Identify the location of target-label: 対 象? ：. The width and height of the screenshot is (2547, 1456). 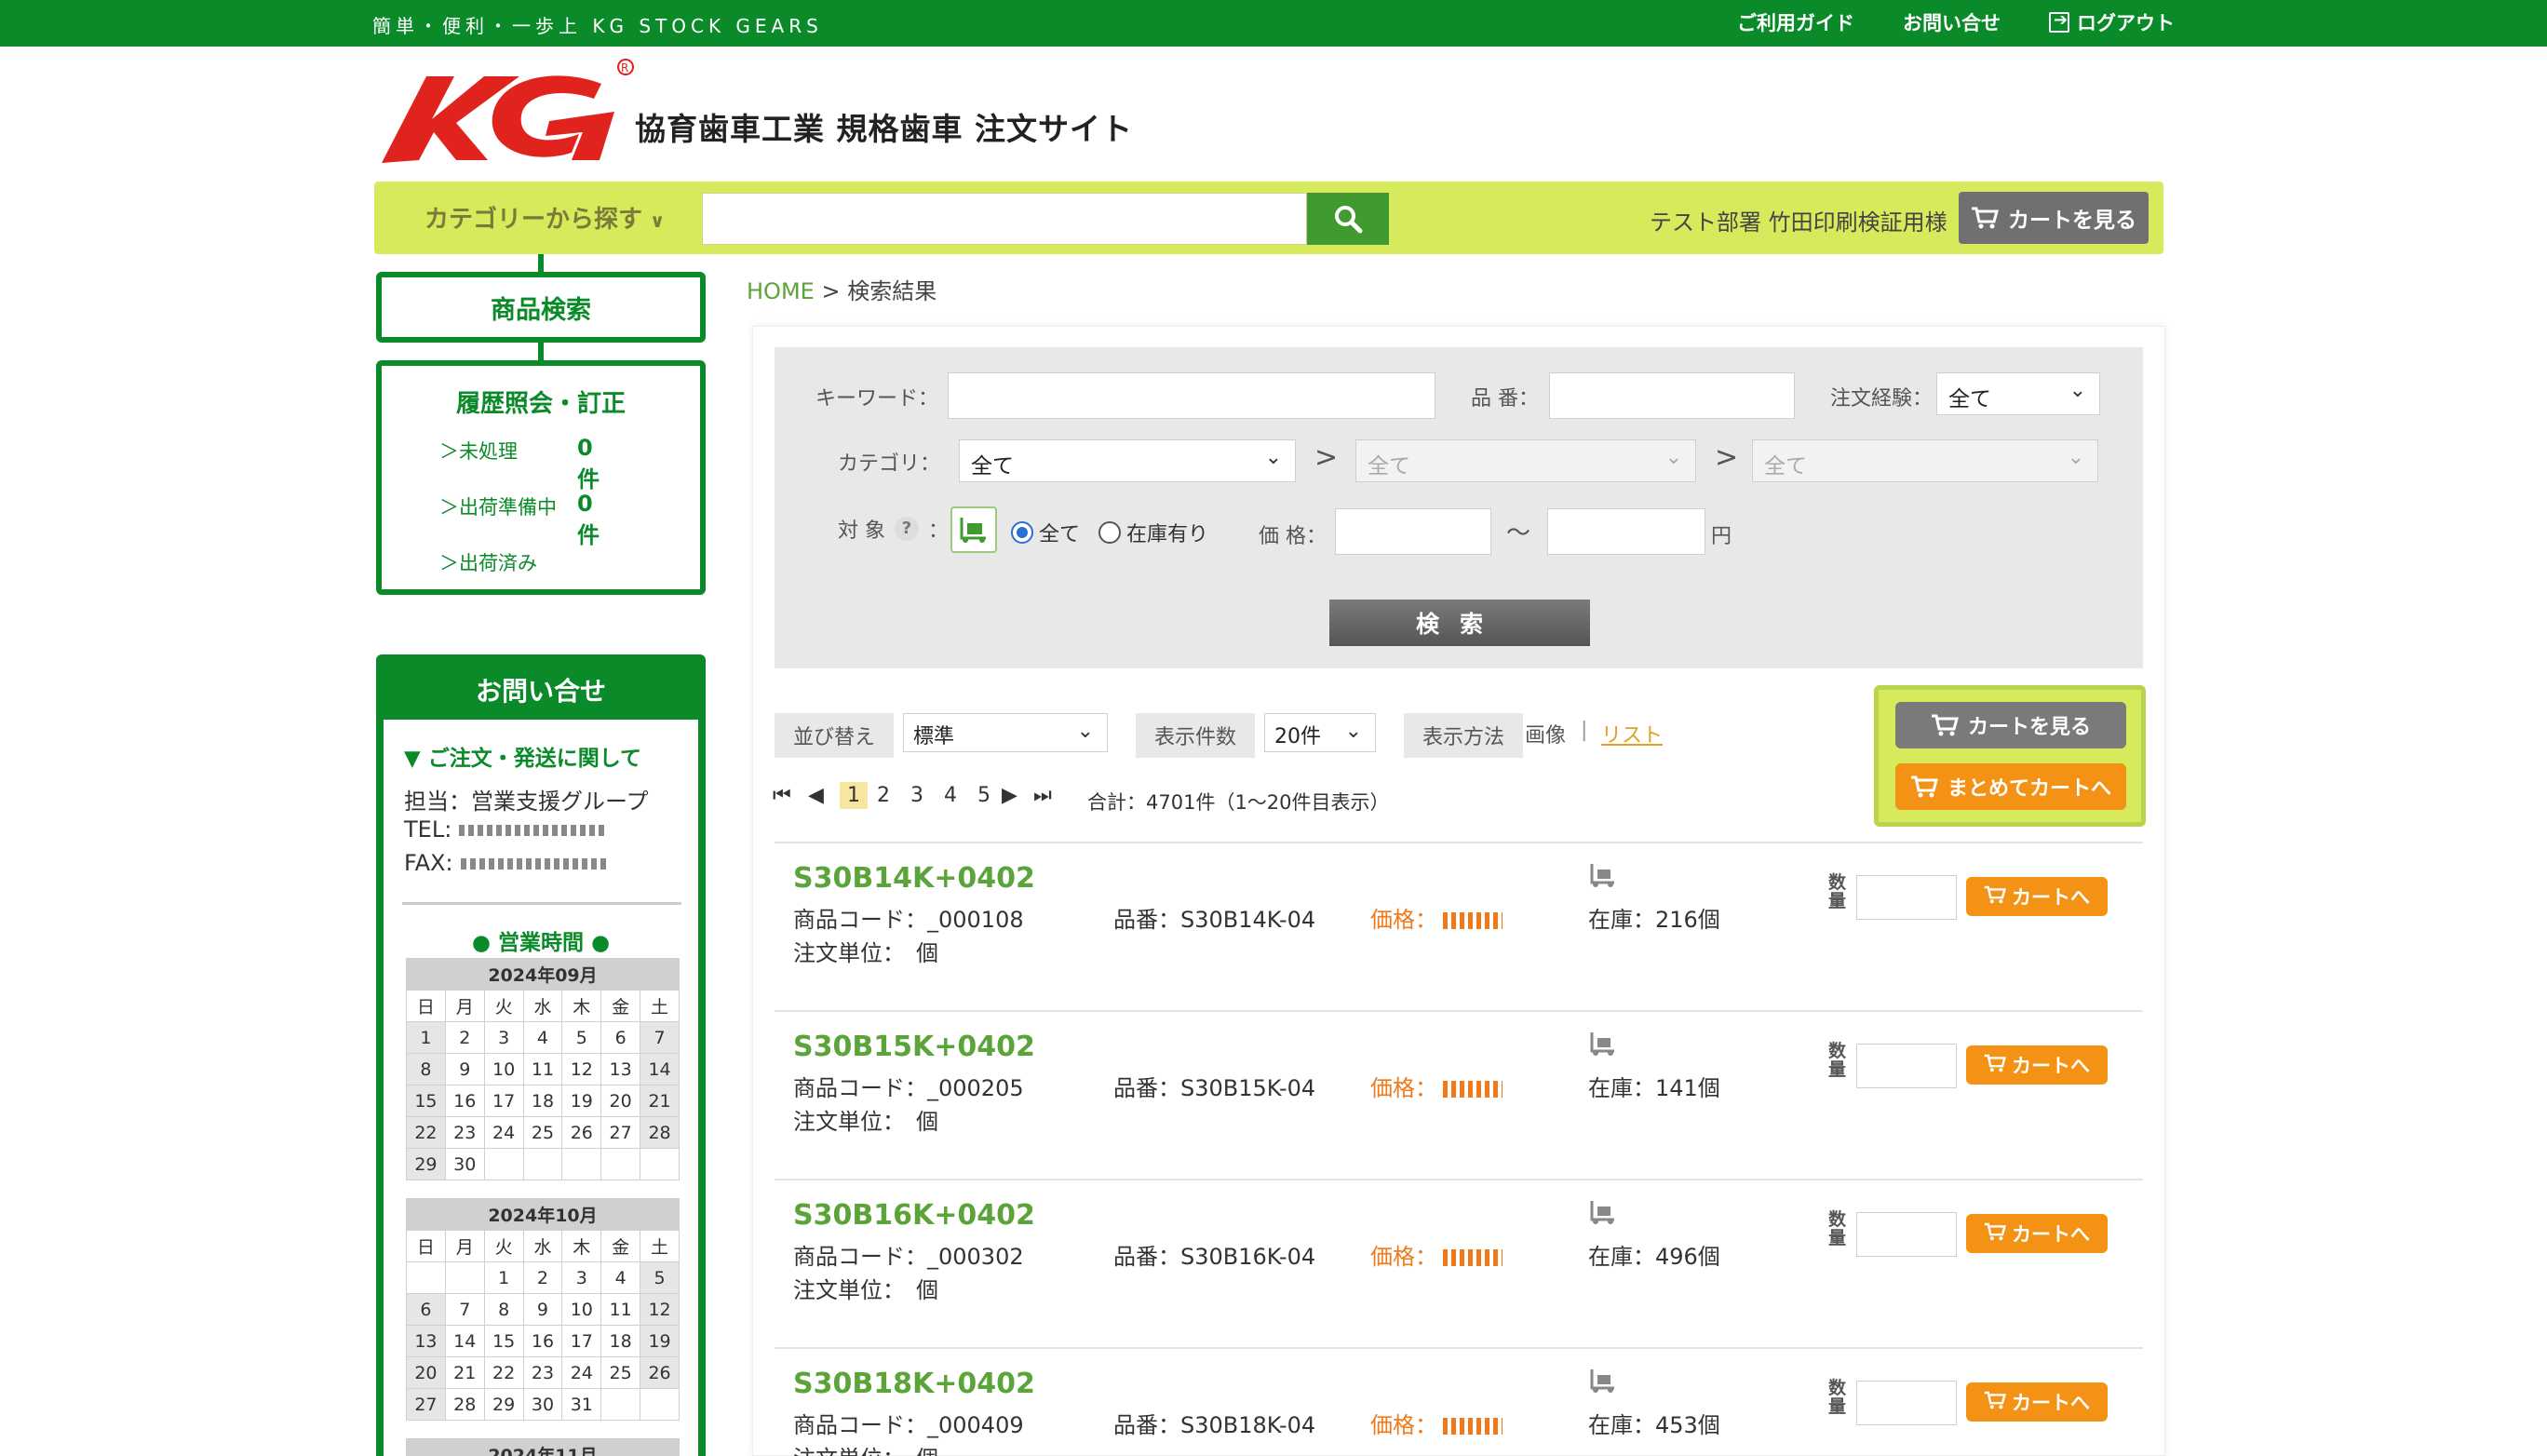
(894, 529).